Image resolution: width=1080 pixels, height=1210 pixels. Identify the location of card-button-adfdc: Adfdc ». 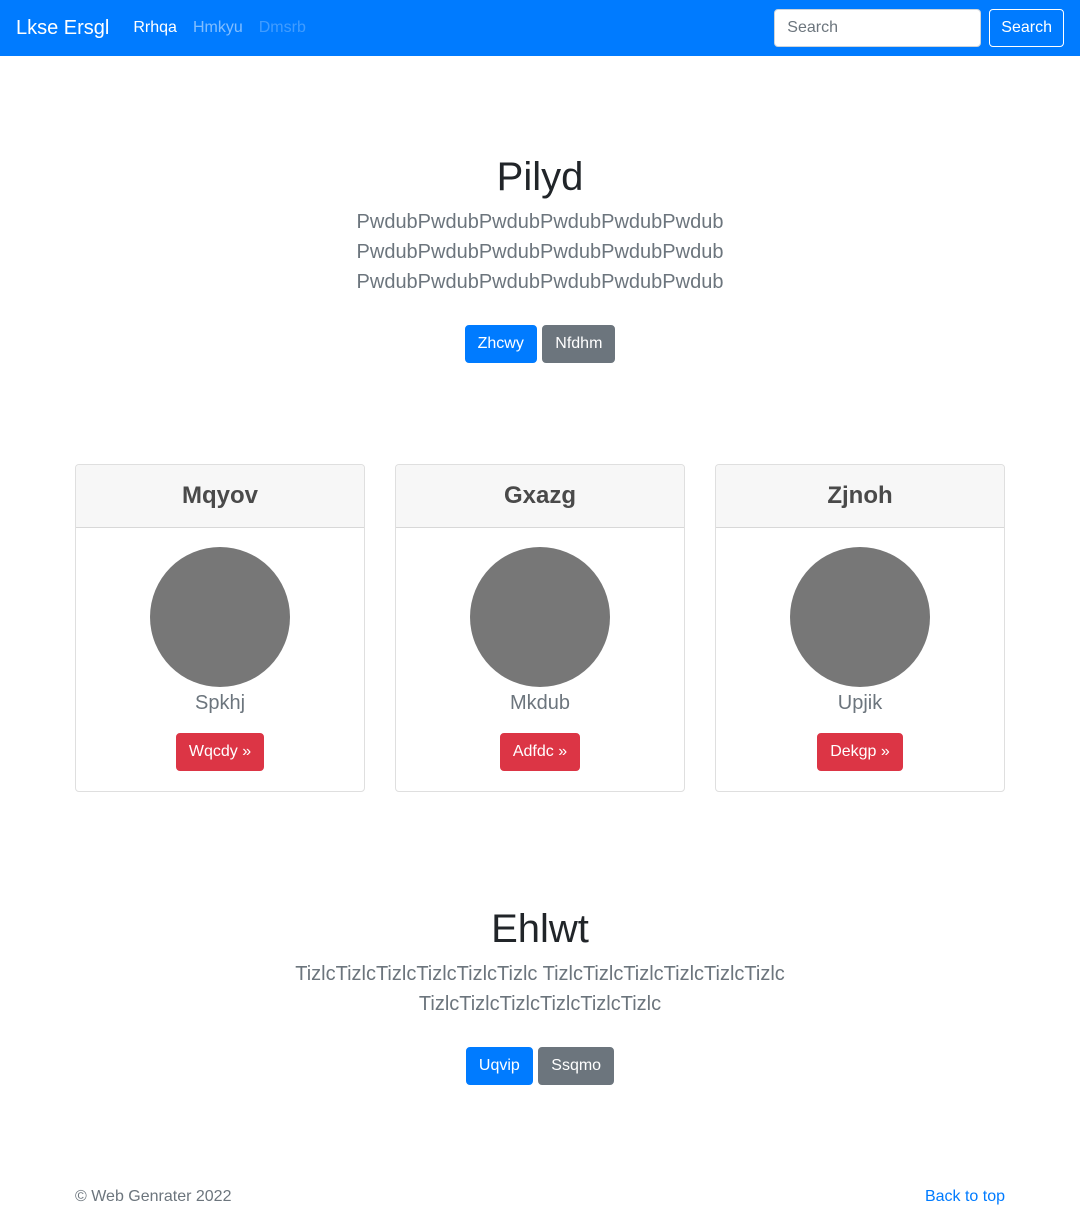
(540, 752).